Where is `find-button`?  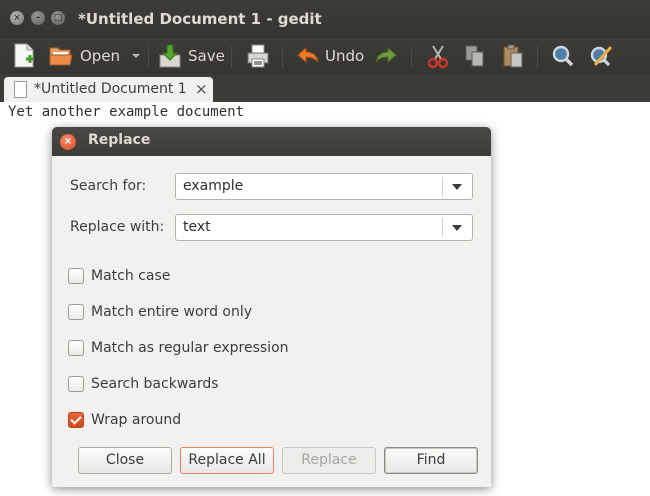 find-button is located at coordinates (563, 56).